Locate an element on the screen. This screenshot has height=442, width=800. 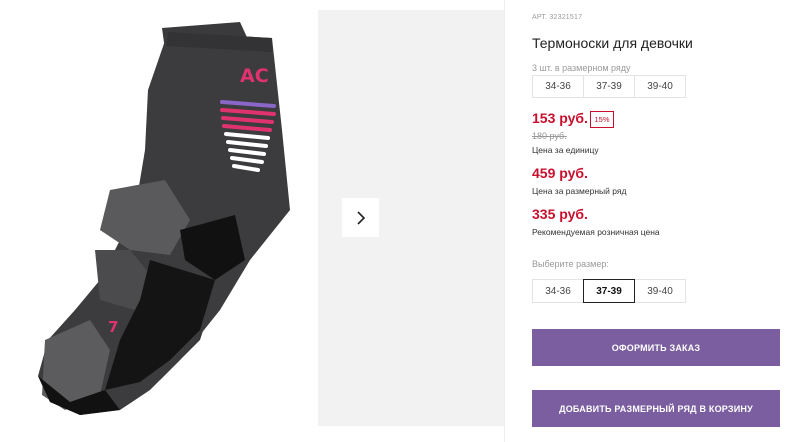
retail-price: 335 руб. is located at coordinates (560, 214).